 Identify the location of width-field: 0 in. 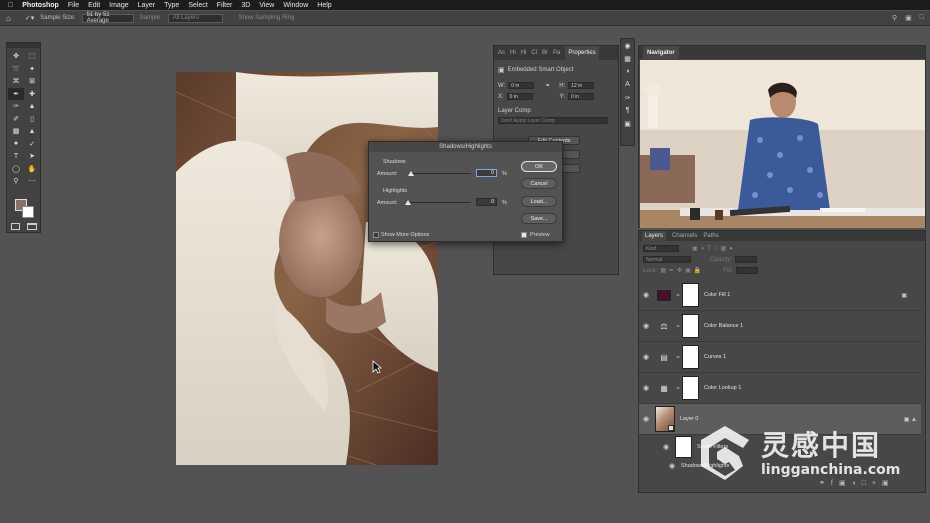
(521, 85).